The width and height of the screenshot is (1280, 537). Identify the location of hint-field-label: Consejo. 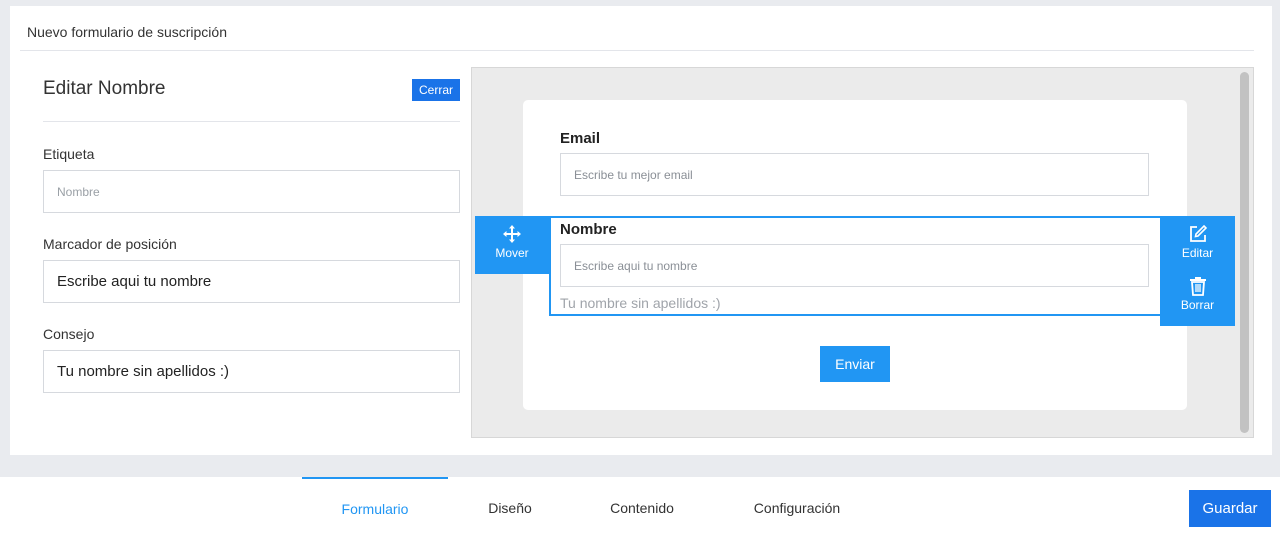
(69, 334).